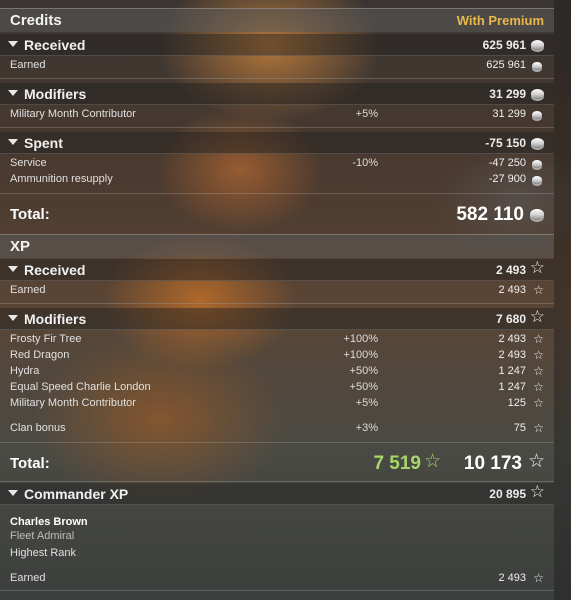 This screenshot has width=571, height=600. What do you see at coordinates (40, 355) in the screenshot?
I see `item-label: Red Dragon` at bounding box center [40, 355].